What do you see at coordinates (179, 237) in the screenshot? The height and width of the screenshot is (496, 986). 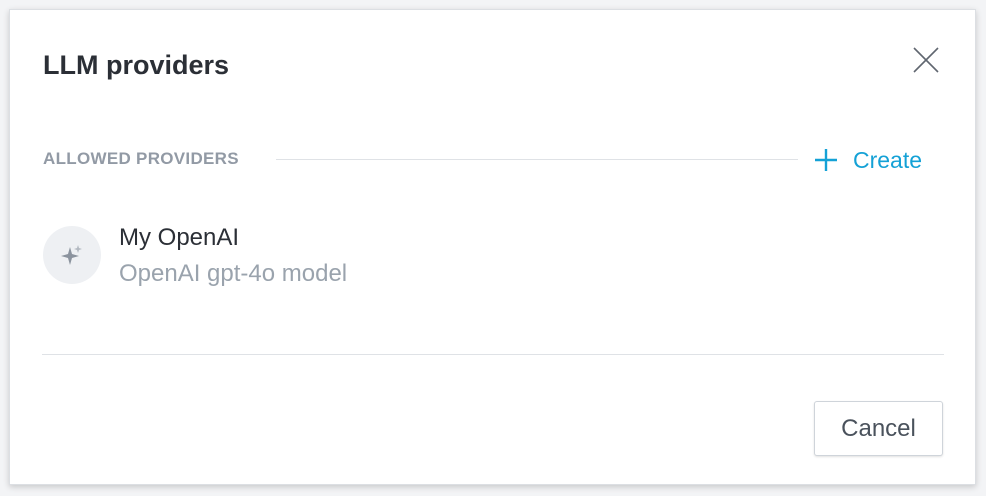 I see `provider-name: My OpenAI` at bounding box center [179, 237].